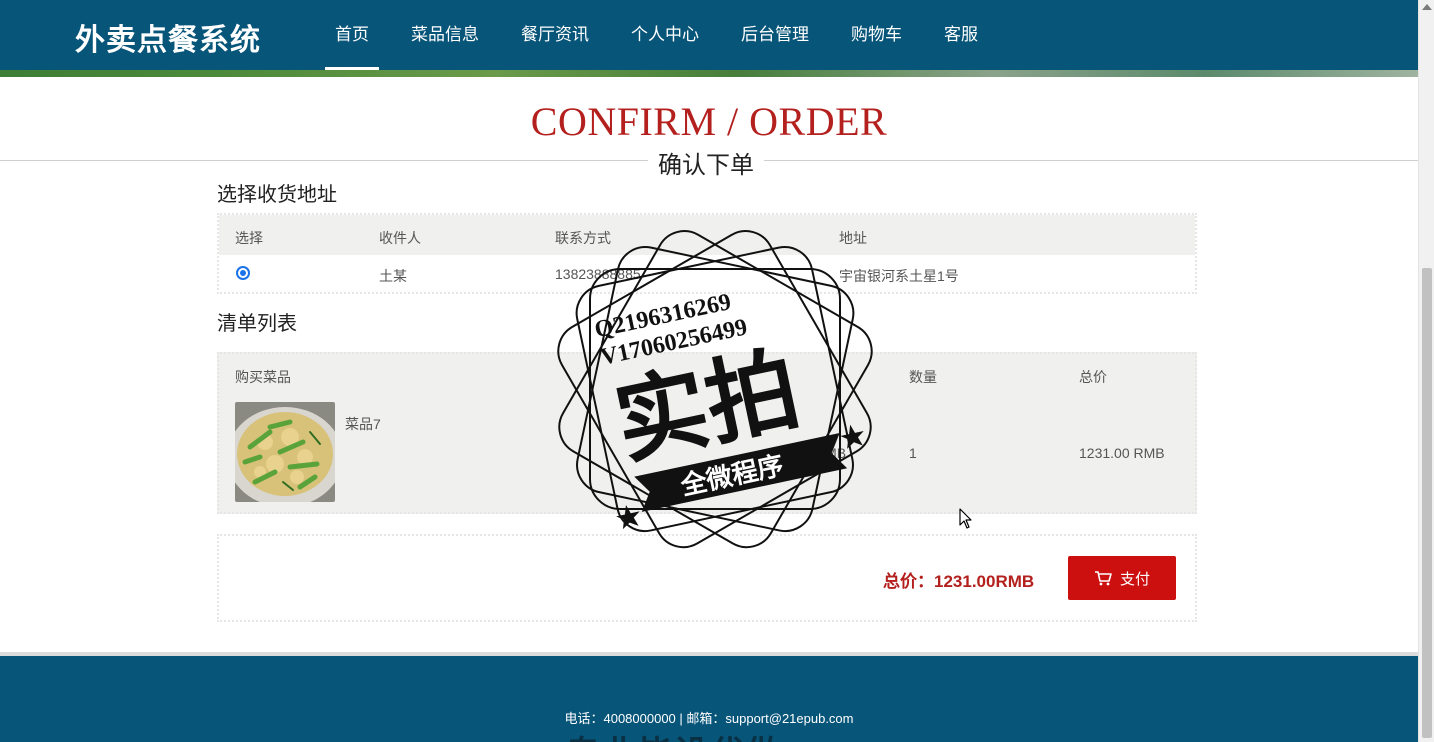 Image resolution: width=1434 pixels, height=742 pixels. What do you see at coordinates (674, 734) in the screenshot?
I see `footer-overlay-text: 专业毕设代做` at bounding box center [674, 734].